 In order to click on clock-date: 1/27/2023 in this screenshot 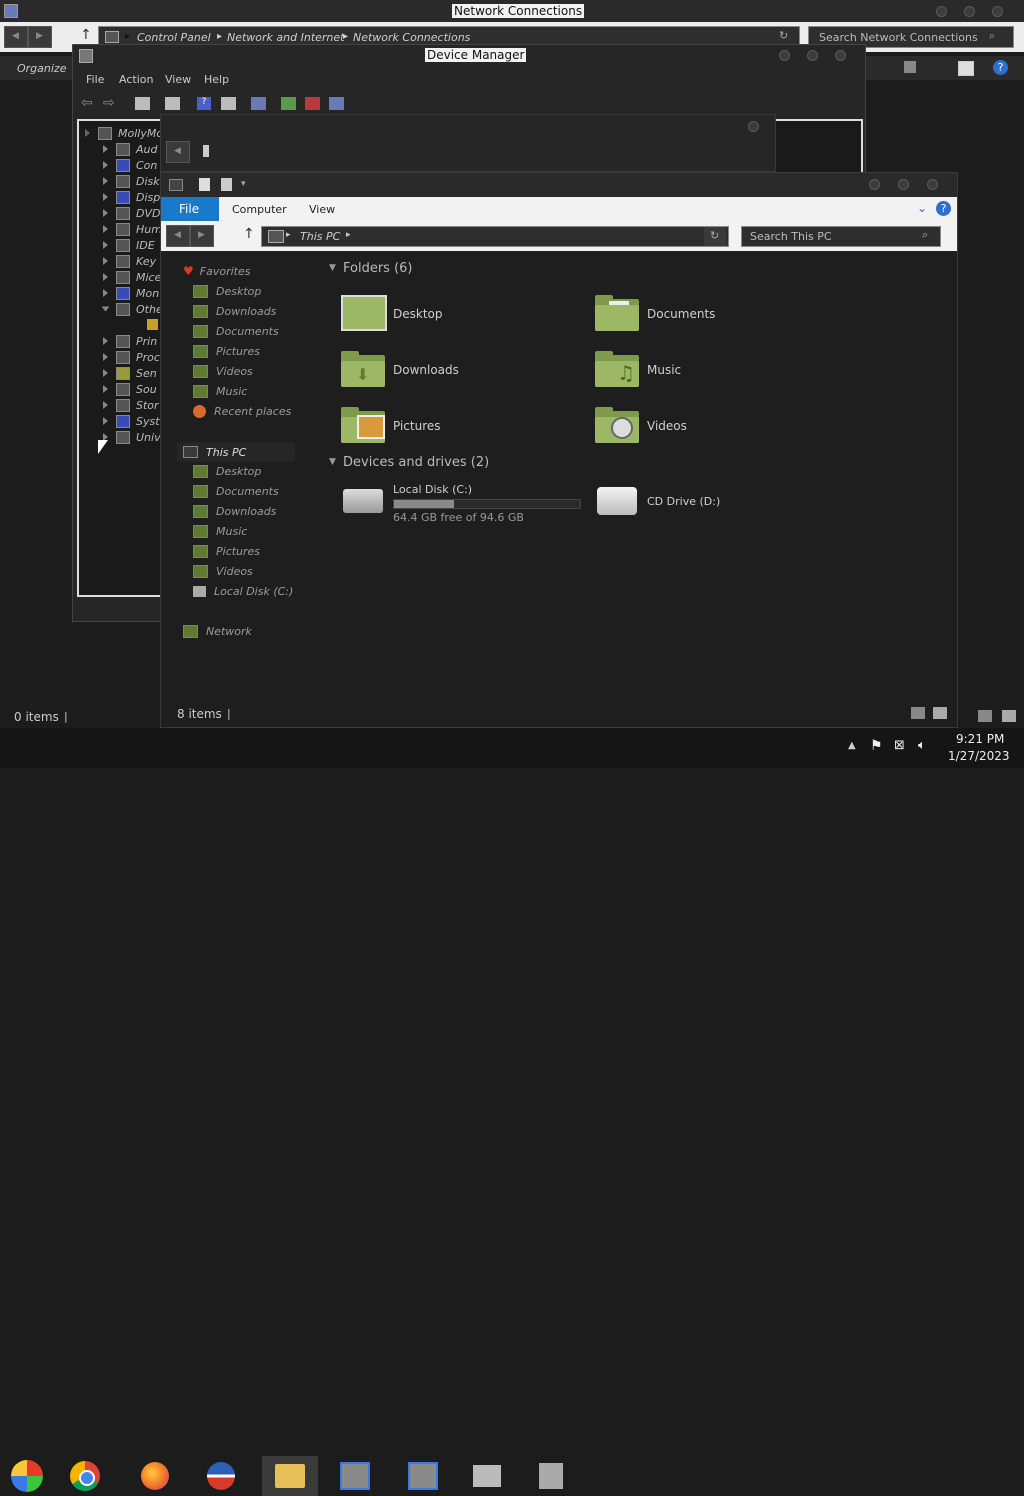, I will do `click(979, 756)`.